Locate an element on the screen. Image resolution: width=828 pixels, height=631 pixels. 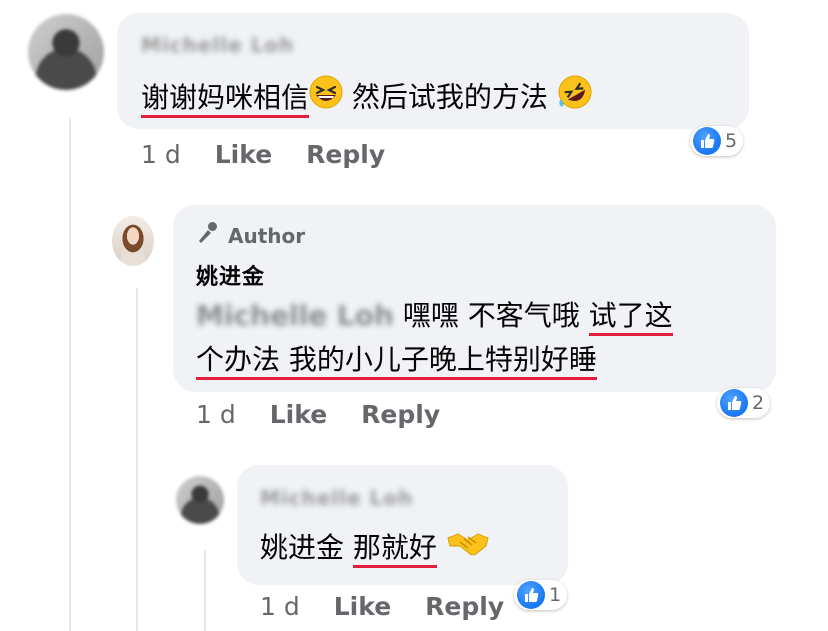
comment-text-line-1: Michelle Loh 嘿嘿 不客气哦 试了这 is located at coordinates (434, 316).